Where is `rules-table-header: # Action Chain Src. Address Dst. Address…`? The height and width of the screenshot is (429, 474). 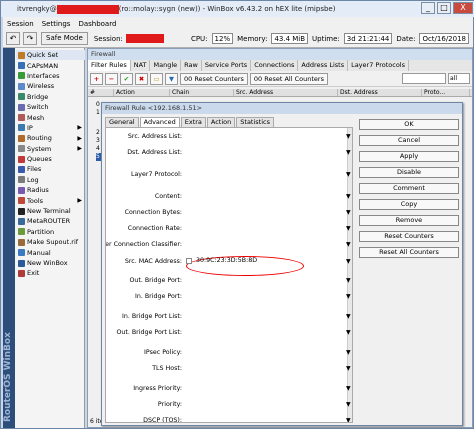
rules-table-header: # Action Chain Src. Address Dst. Address… is located at coordinates (280, 93).